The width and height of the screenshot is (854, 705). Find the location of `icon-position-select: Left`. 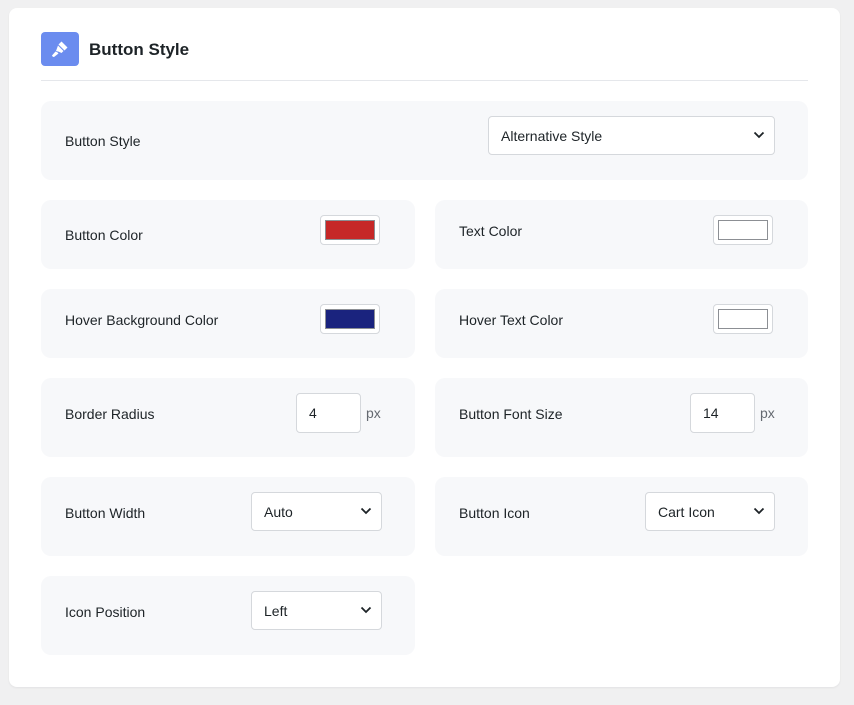

icon-position-select: Left is located at coordinates (316, 610).